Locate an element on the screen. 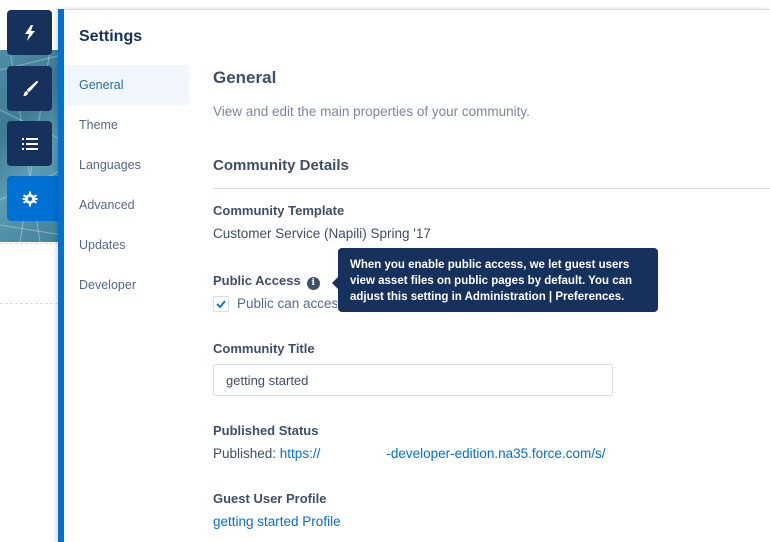  section-heading: Community Details is located at coordinates (281, 165).